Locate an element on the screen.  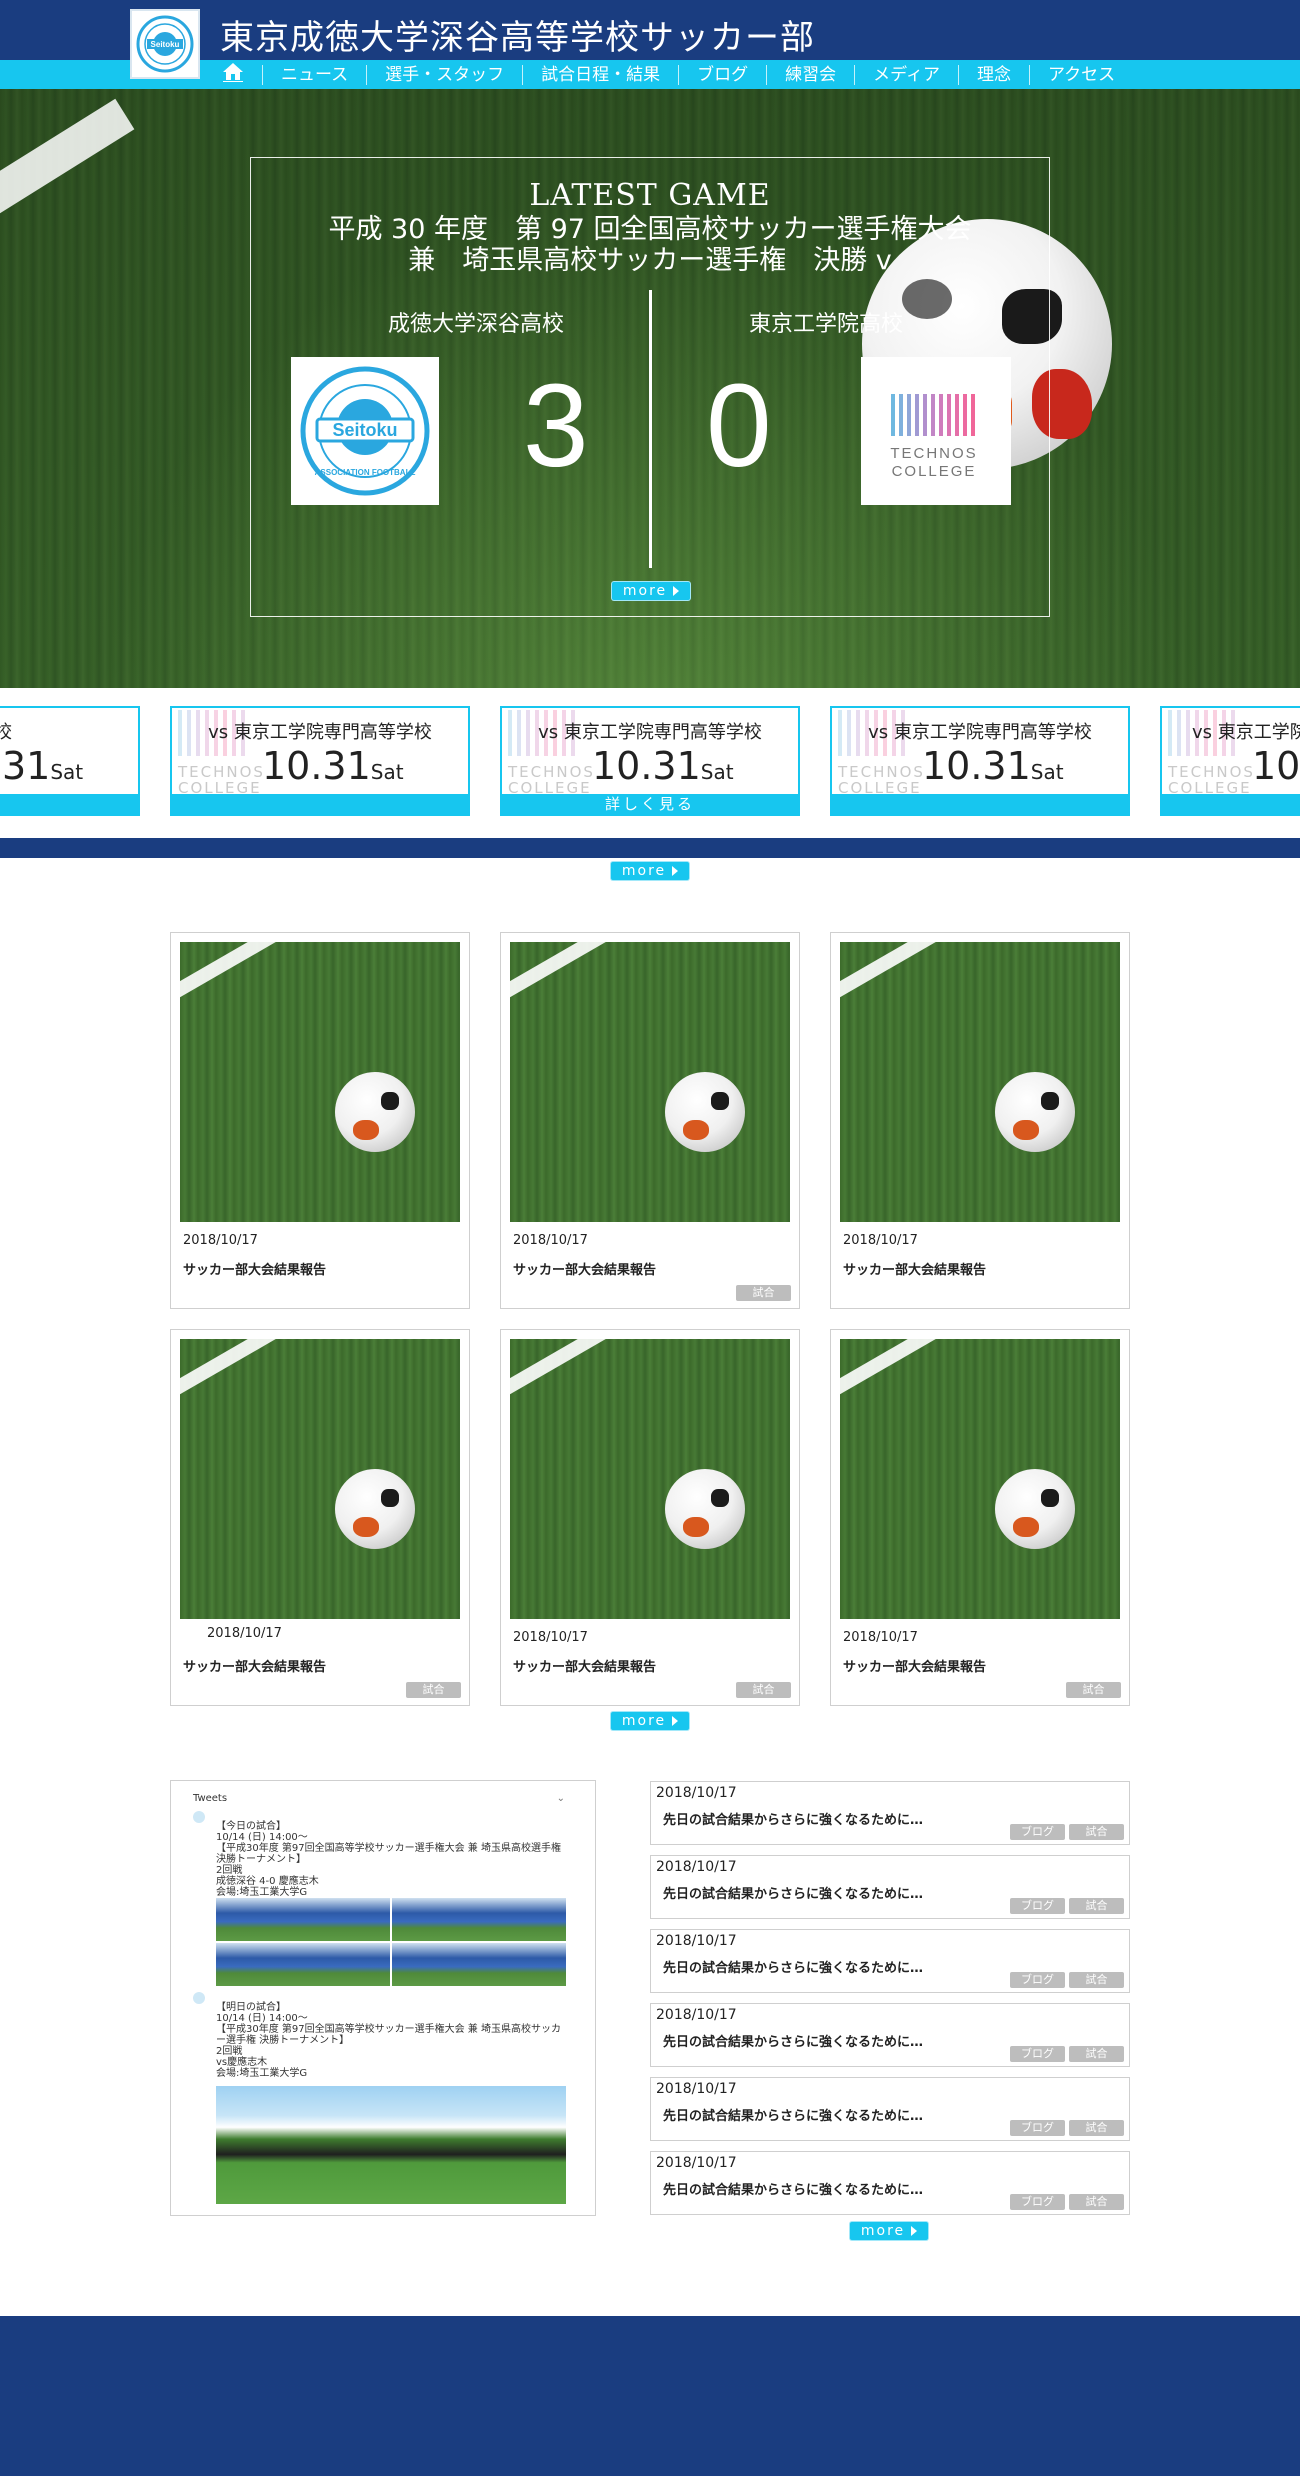
match-card: 門高等学校 31Sat is located at coordinates (70, 761).